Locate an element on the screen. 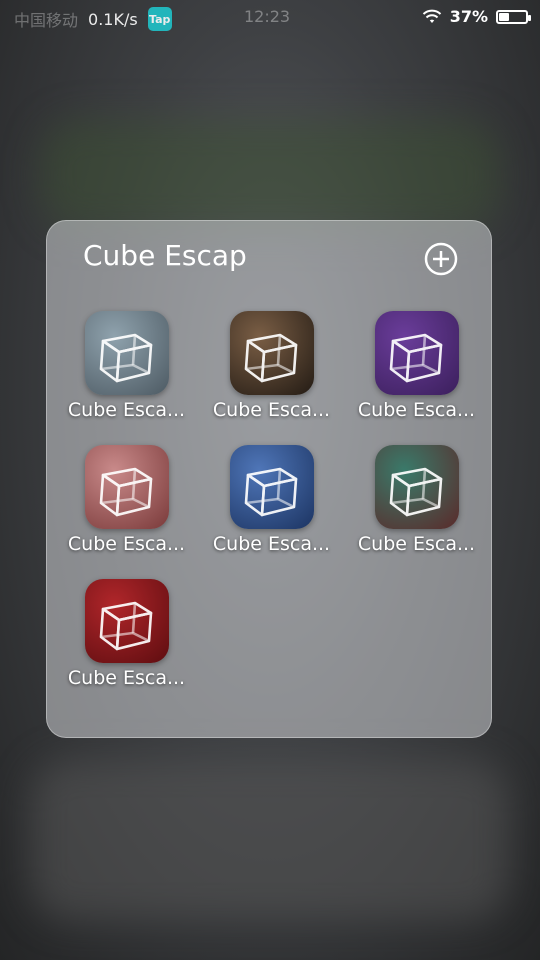 The height and width of the screenshot is (960, 540). clock: 12:23 is located at coordinates (267, 16).